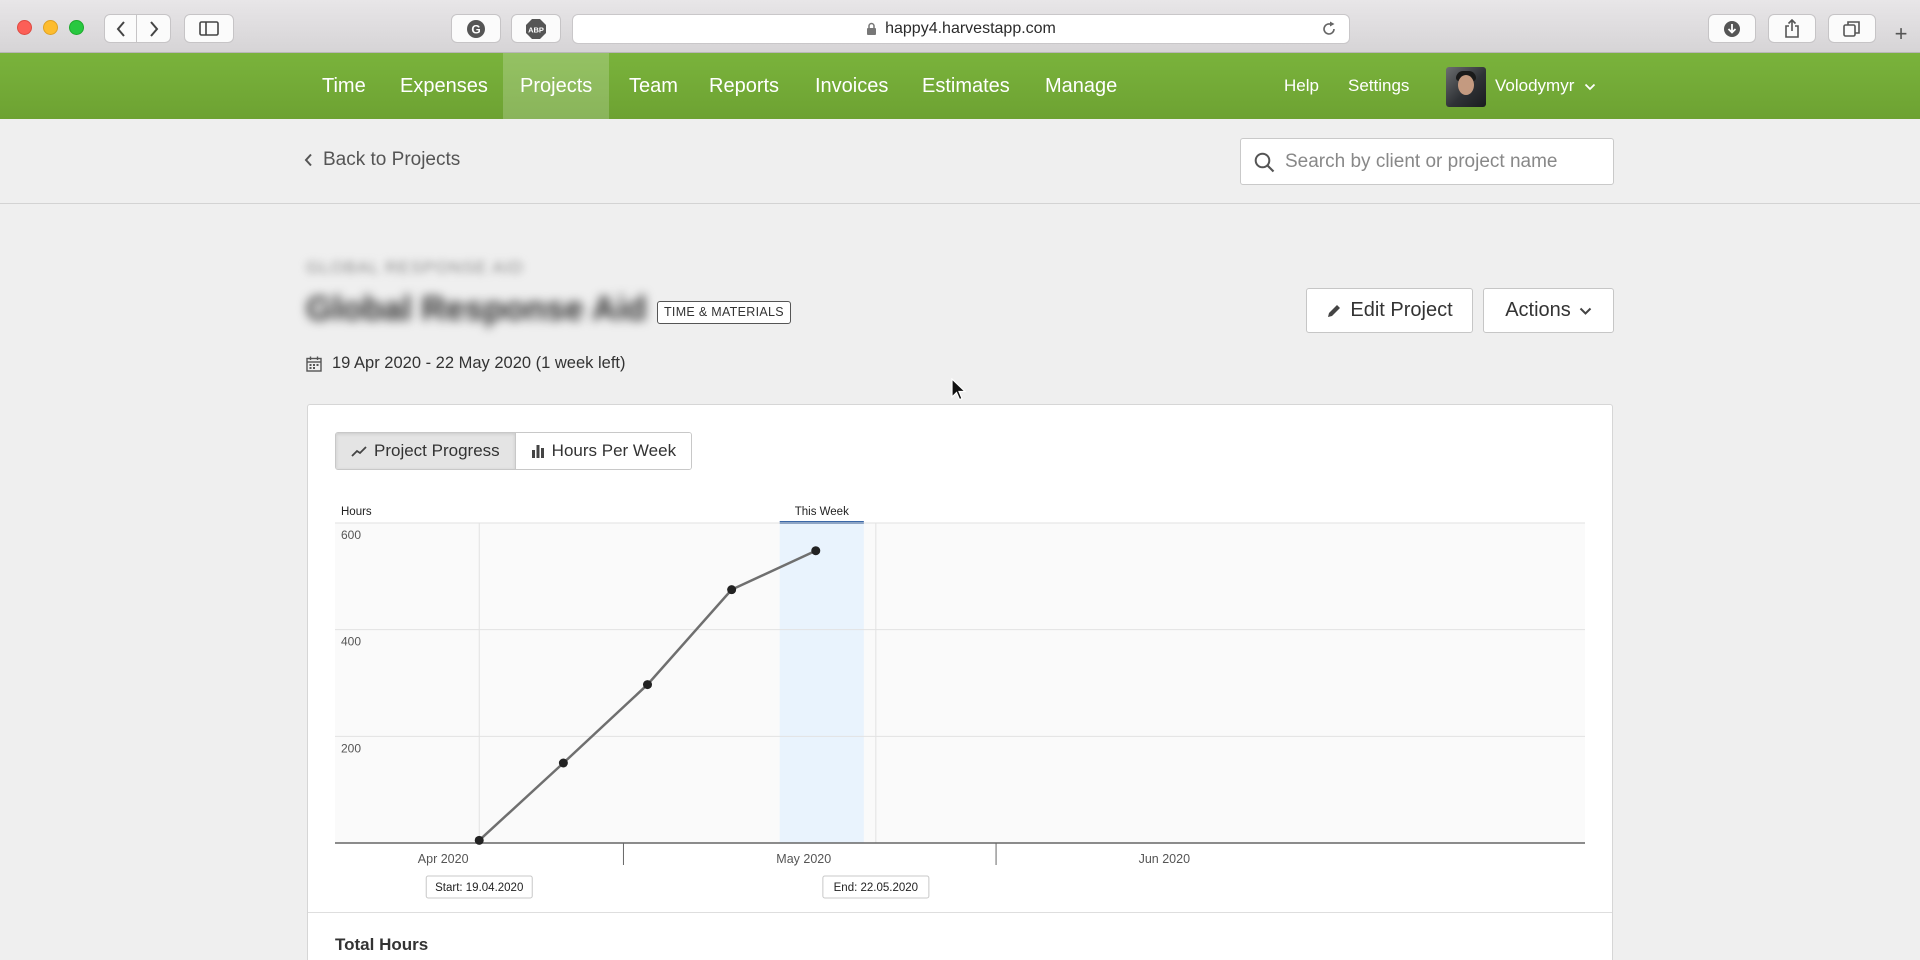 The width and height of the screenshot is (1920, 960). Describe the element at coordinates (872, 28) in the screenshot. I see `lock-icon` at that location.